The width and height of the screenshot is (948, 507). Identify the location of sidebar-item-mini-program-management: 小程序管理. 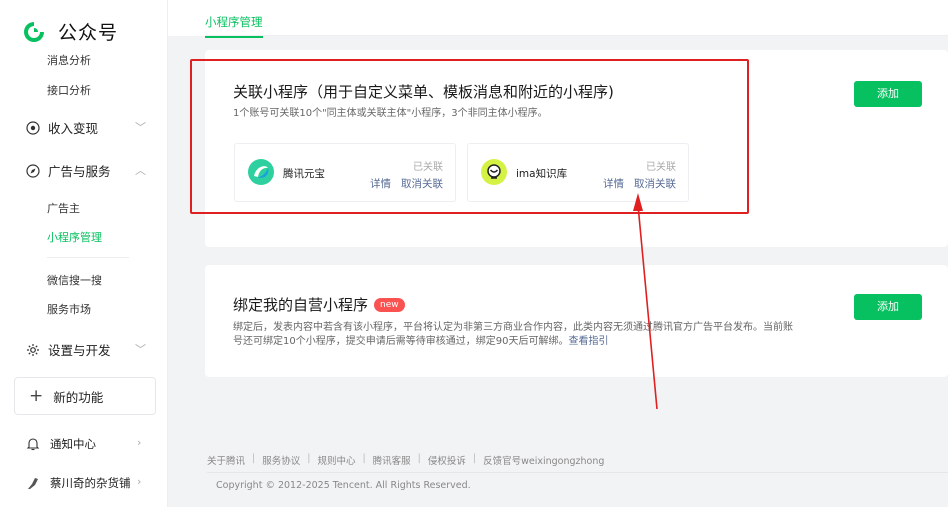
(74, 237).